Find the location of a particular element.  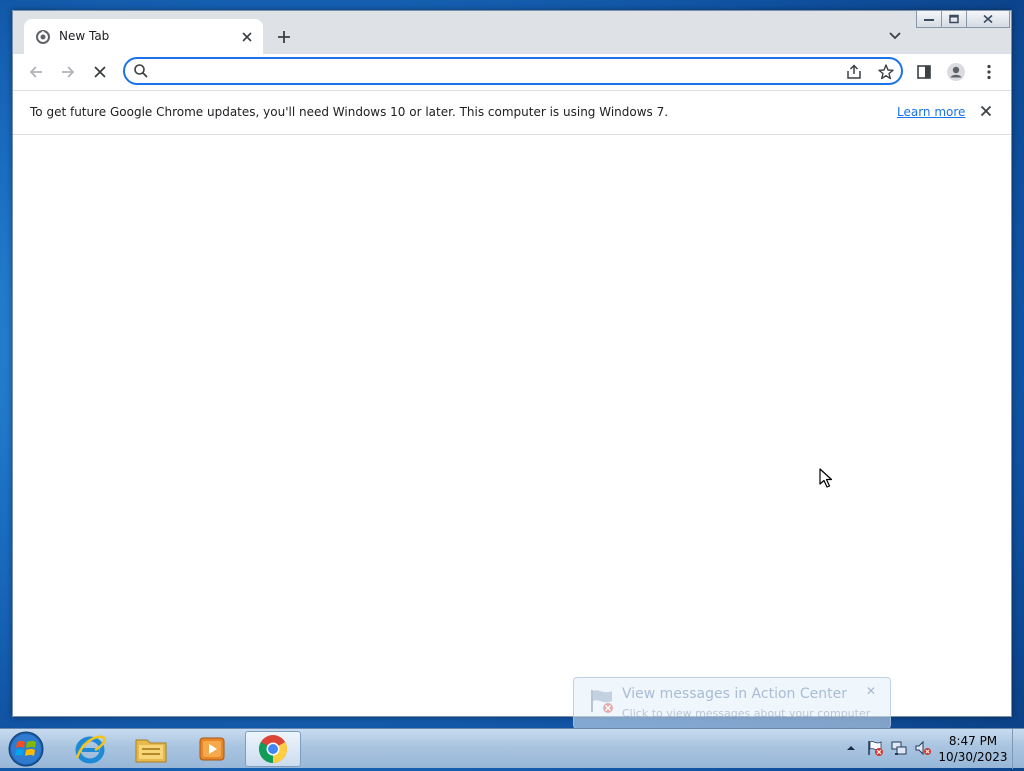

omnibox-input is located at coordinates (499, 72).